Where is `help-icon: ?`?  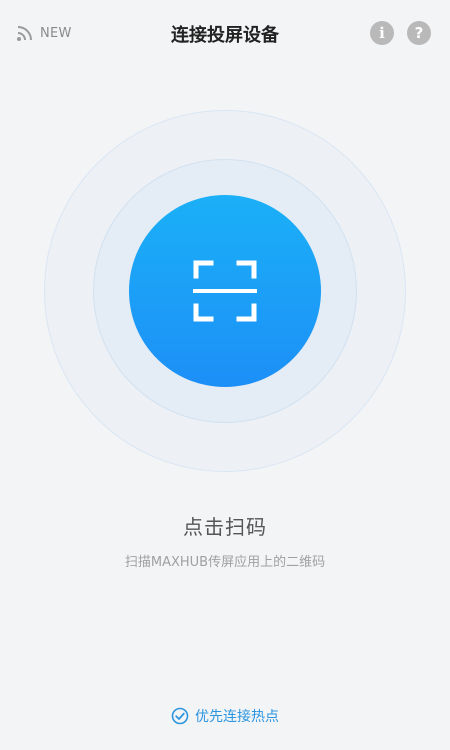
help-icon: ? is located at coordinates (419, 33).